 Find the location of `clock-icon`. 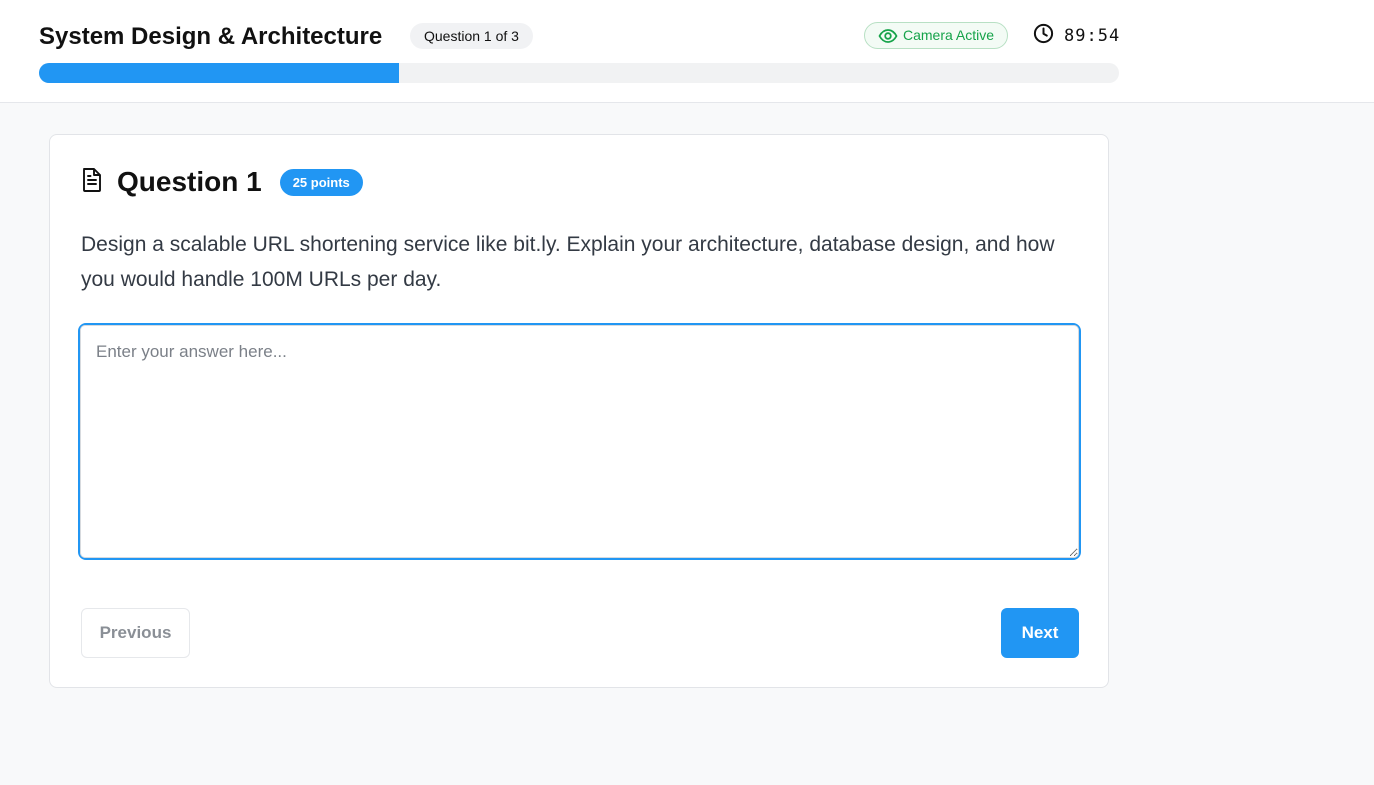

clock-icon is located at coordinates (1043, 36).